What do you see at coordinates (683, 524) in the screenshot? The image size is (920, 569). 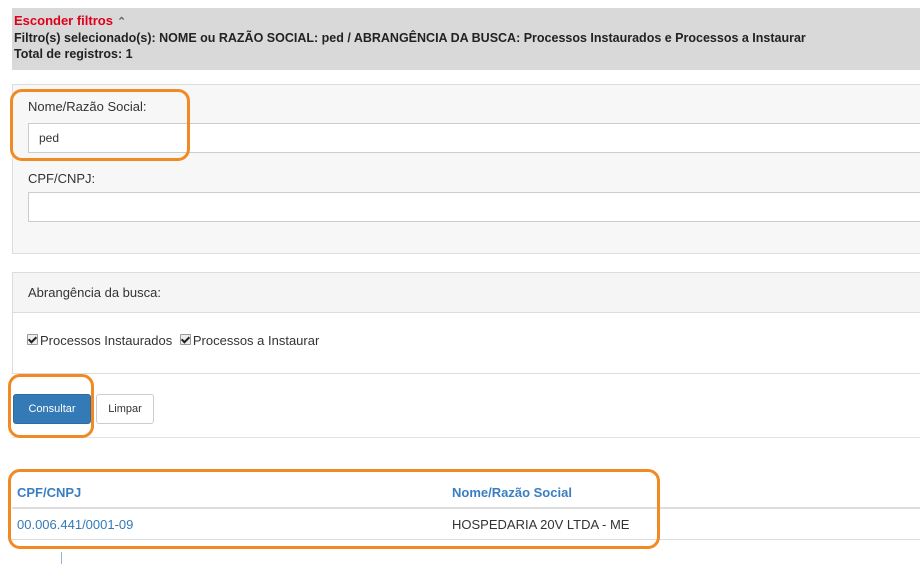 I see `table-cell-name: HOSPEDARIA 20V LTDA - ME` at bounding box center [683, 524].